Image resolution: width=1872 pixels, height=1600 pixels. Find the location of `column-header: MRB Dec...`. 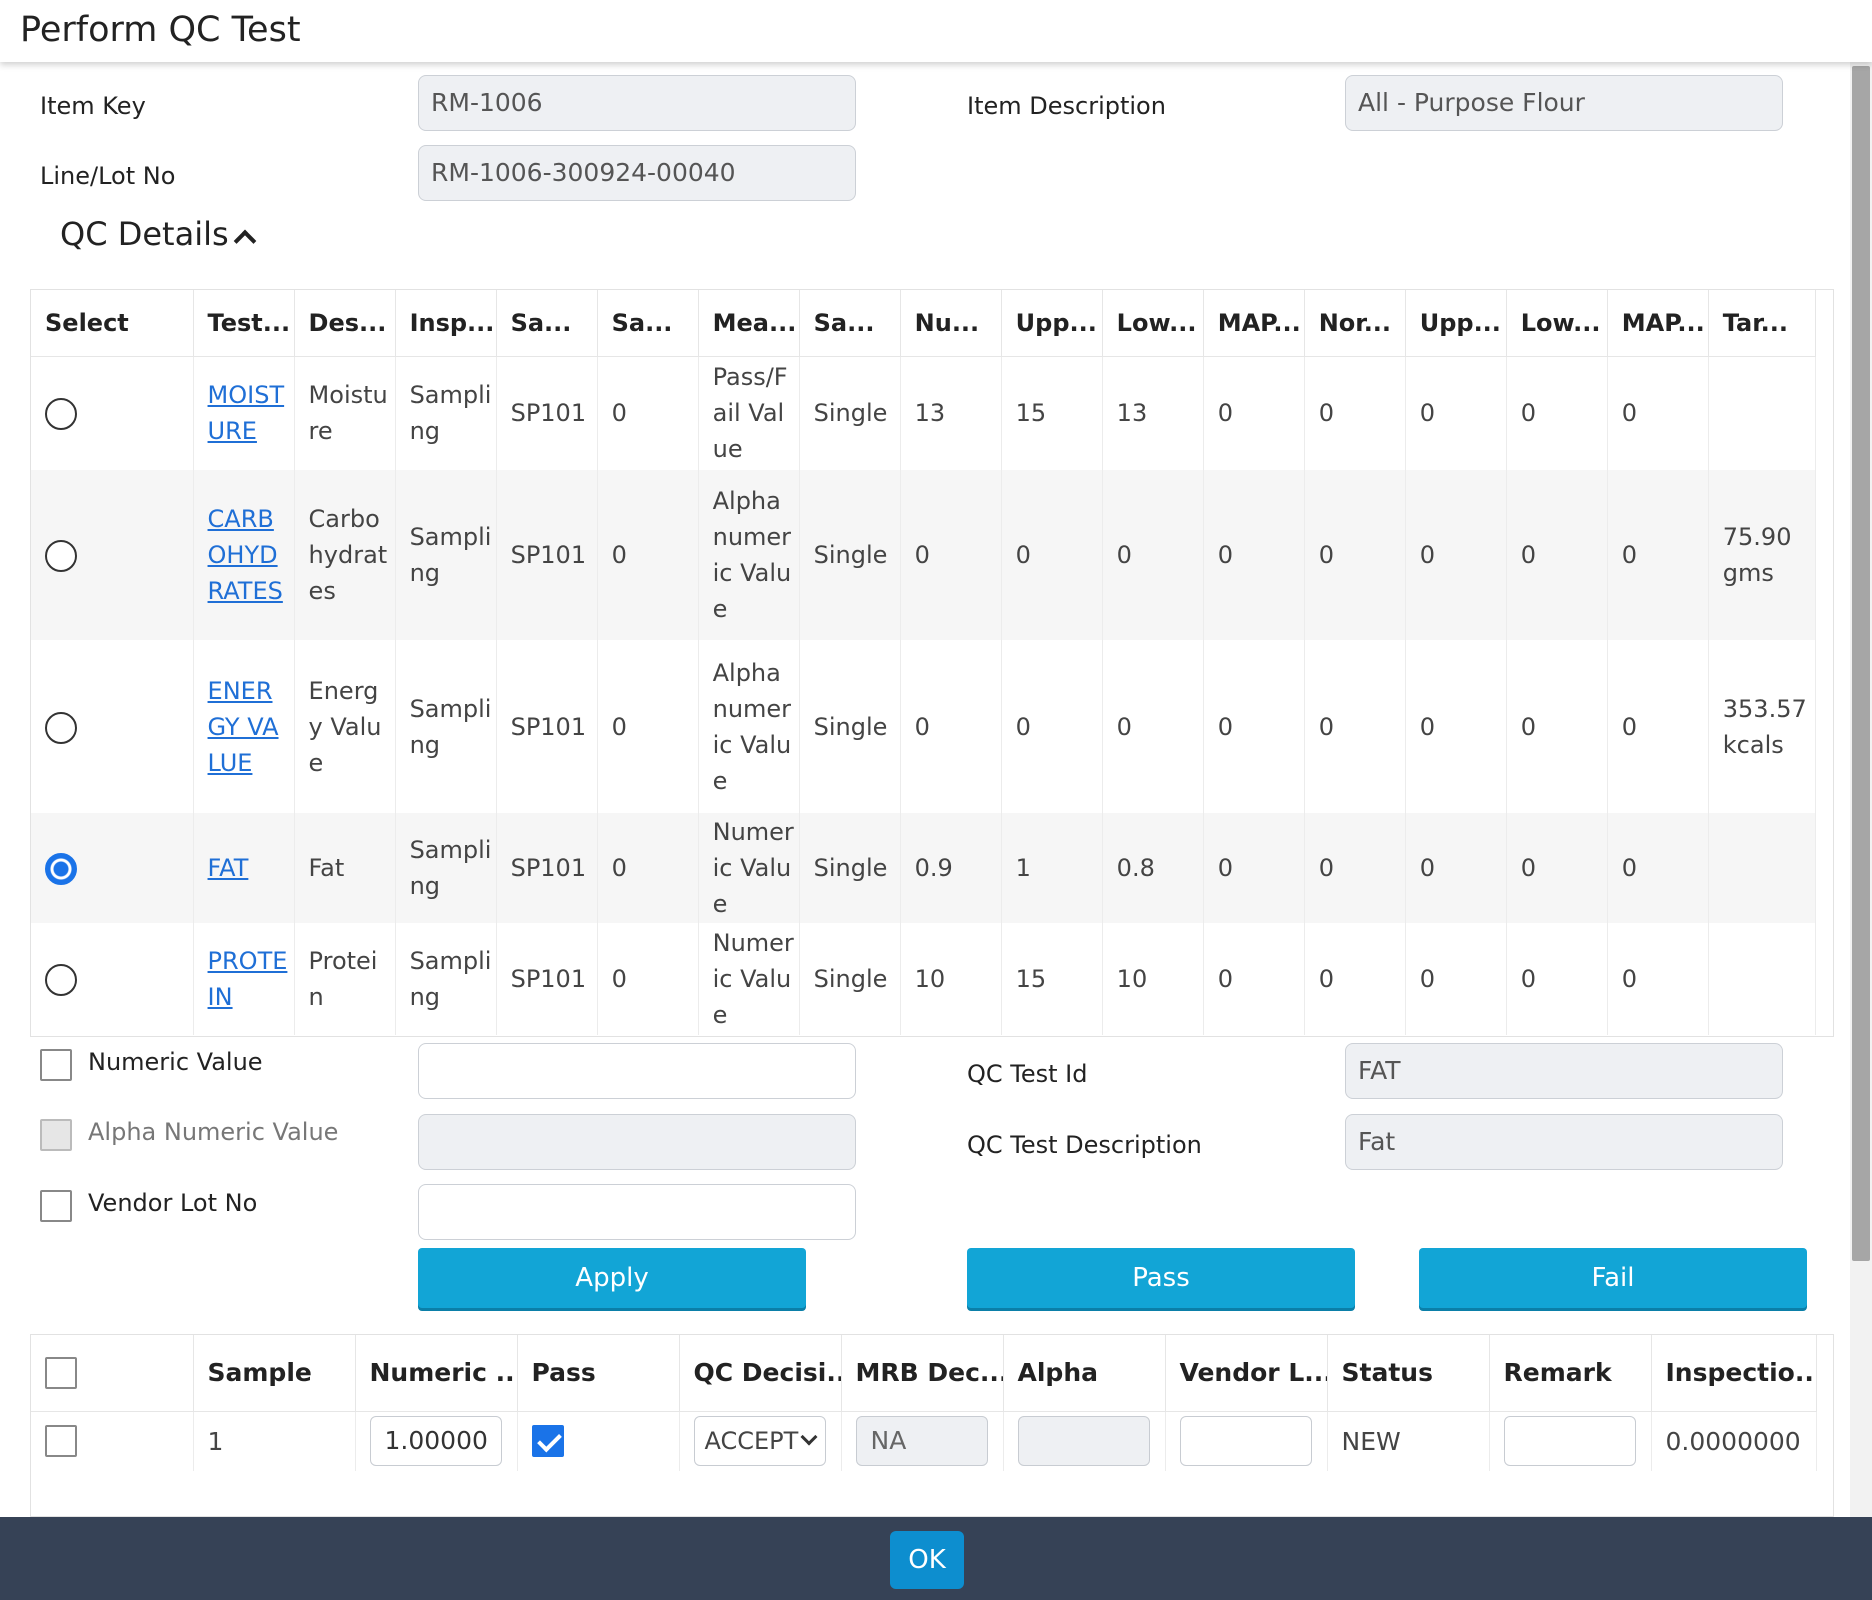

column-header: MRB Dec... is located at coordinates (922, 1373).